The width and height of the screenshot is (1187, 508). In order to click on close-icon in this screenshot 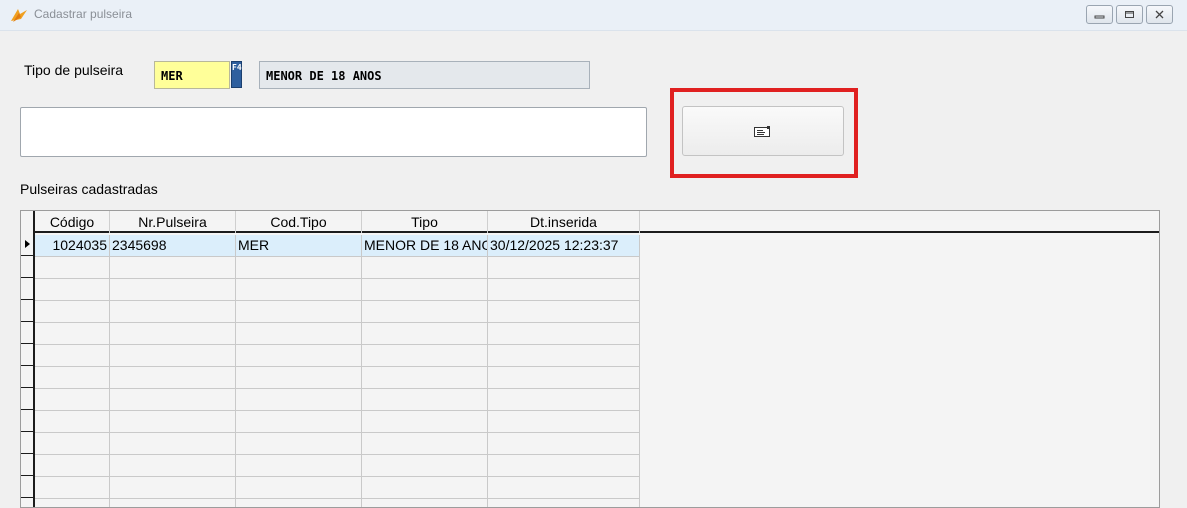, I will do `click(1159, 14)`.